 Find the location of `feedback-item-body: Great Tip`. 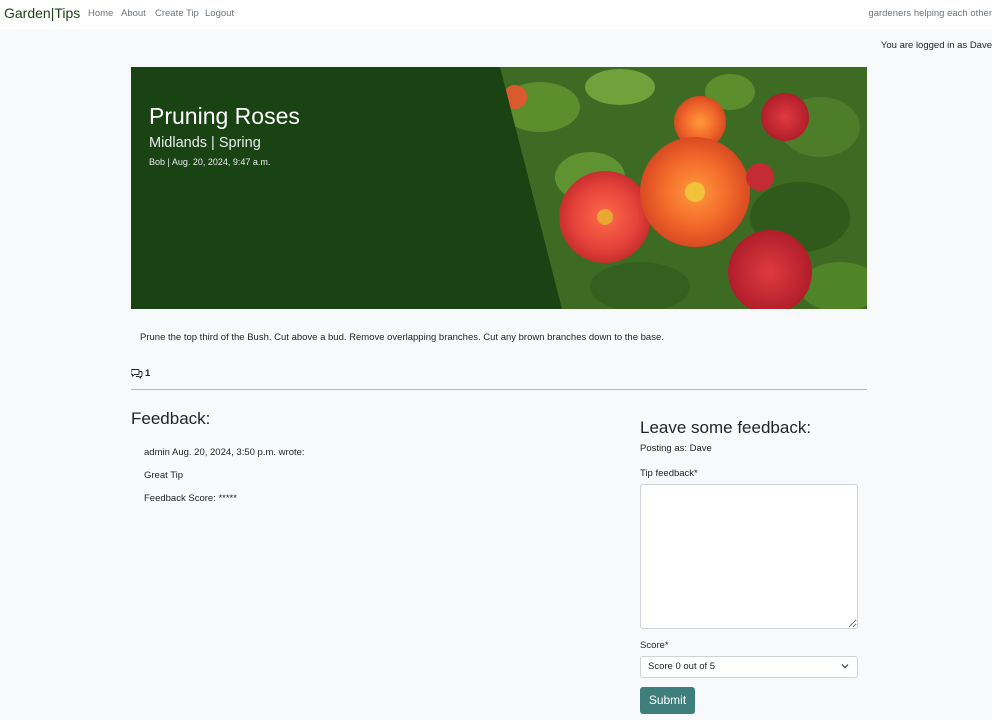

feedback-item-body: Great Tip is located at coordinates (164, 475).